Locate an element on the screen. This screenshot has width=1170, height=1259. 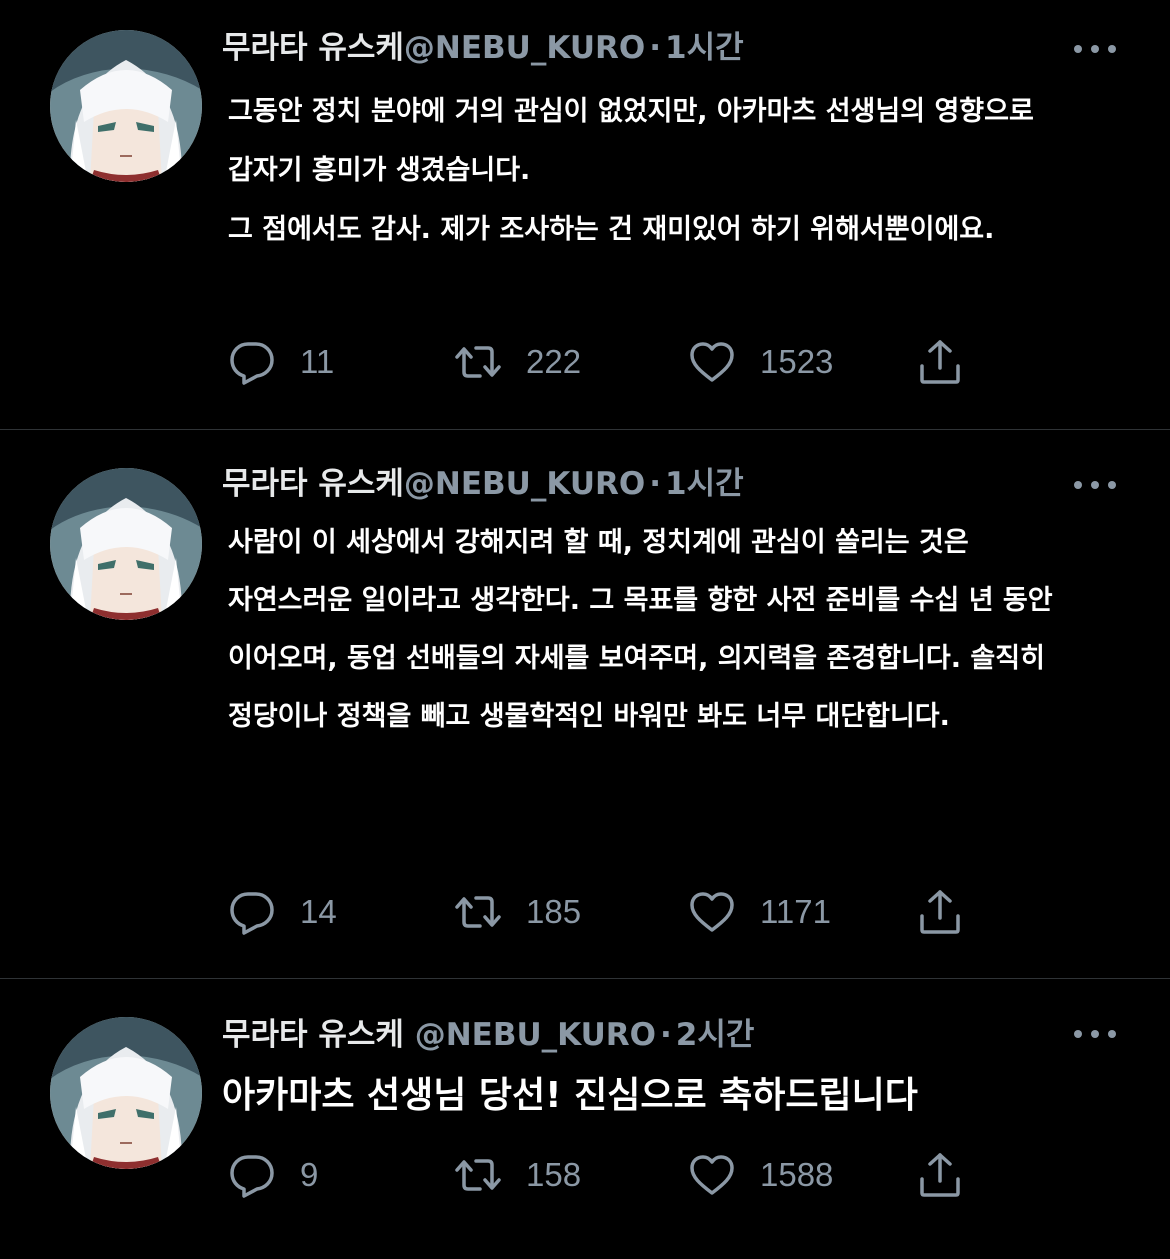
tweet-text-line: 아카마츠 선생님 당선! 진심으로 축하드립니다 is located at coordinates (570, 1095).